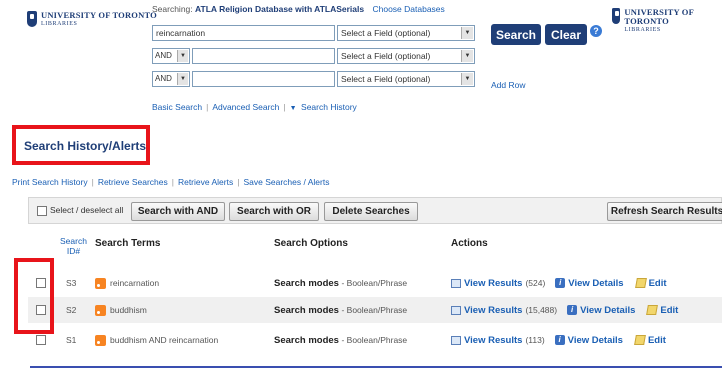 Image resolution: width=722 pixels, height=372 pixels. Describe the element at coordinates (71, 340) in the screenshot. I see `search-id: S1` at that location.